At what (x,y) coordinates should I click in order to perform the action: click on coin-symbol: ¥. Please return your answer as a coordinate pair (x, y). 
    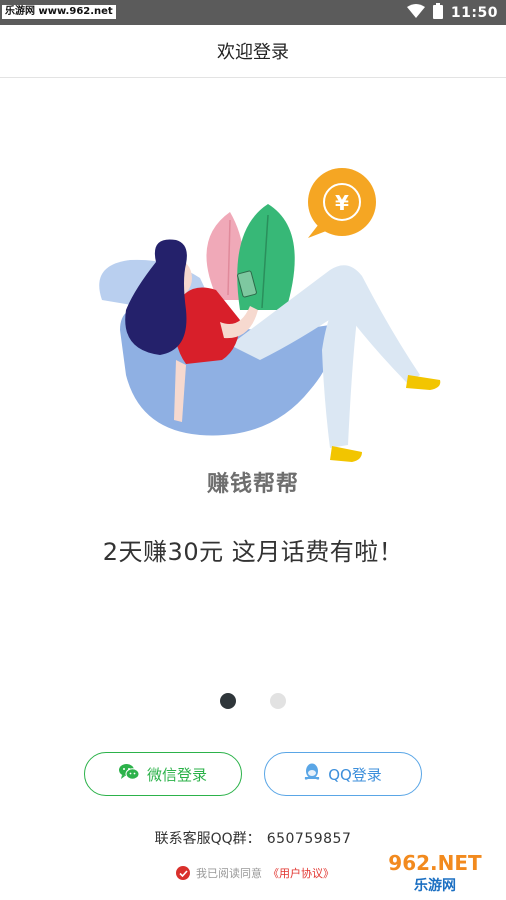
    Looking at the image, I should click on (342, 203).